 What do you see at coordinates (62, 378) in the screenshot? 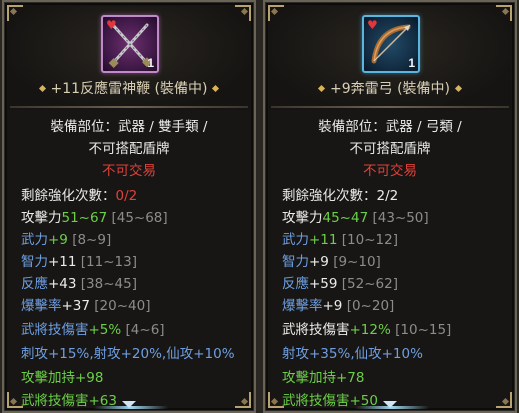
I see `extra-stat-line: 攻擊加持+98` at bounding box center [62, 378].